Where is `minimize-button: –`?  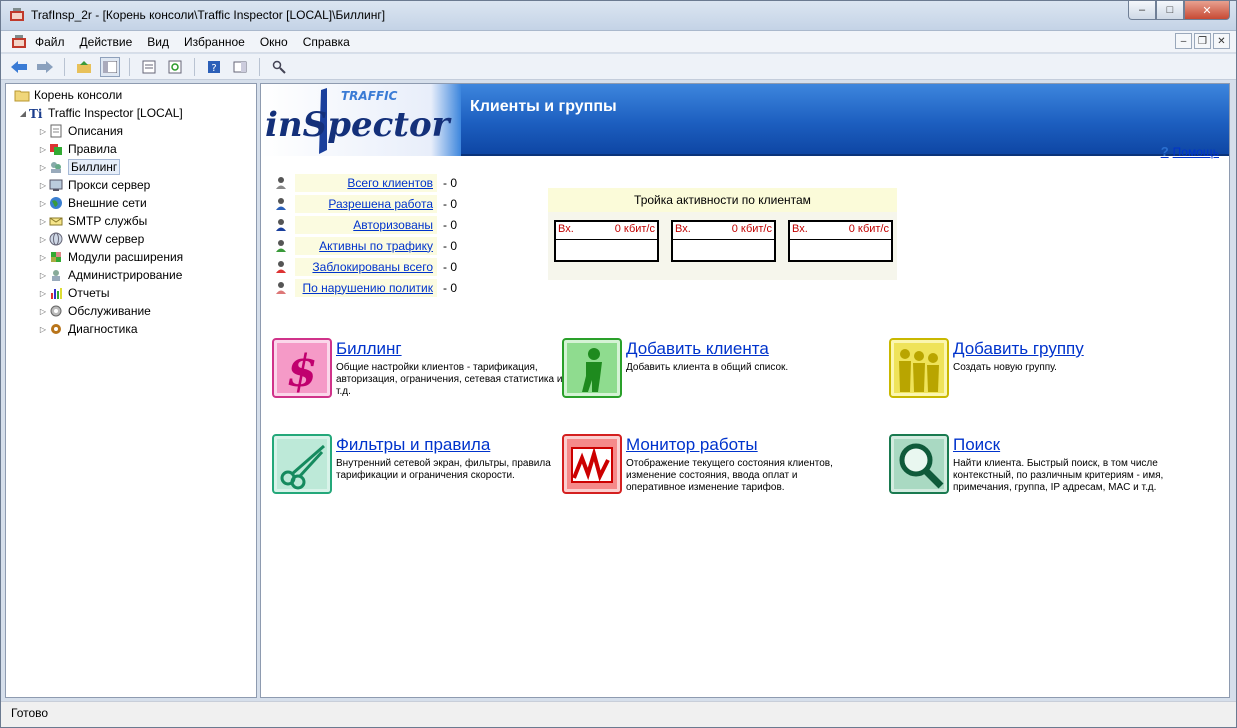 minimize-button: – is located at coordinates (1142, 10).